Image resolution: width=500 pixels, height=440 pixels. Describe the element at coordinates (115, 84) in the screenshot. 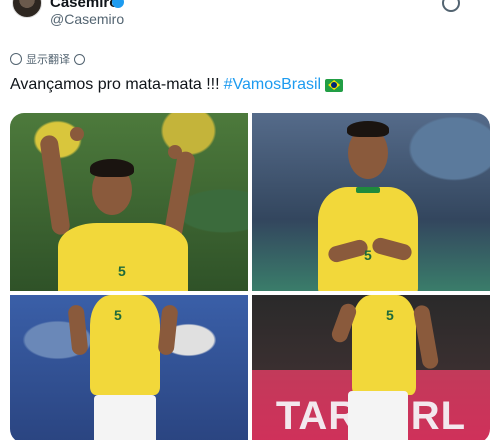

I see `tweet-body: Avançamos pro mata-mata !!!` at that location.